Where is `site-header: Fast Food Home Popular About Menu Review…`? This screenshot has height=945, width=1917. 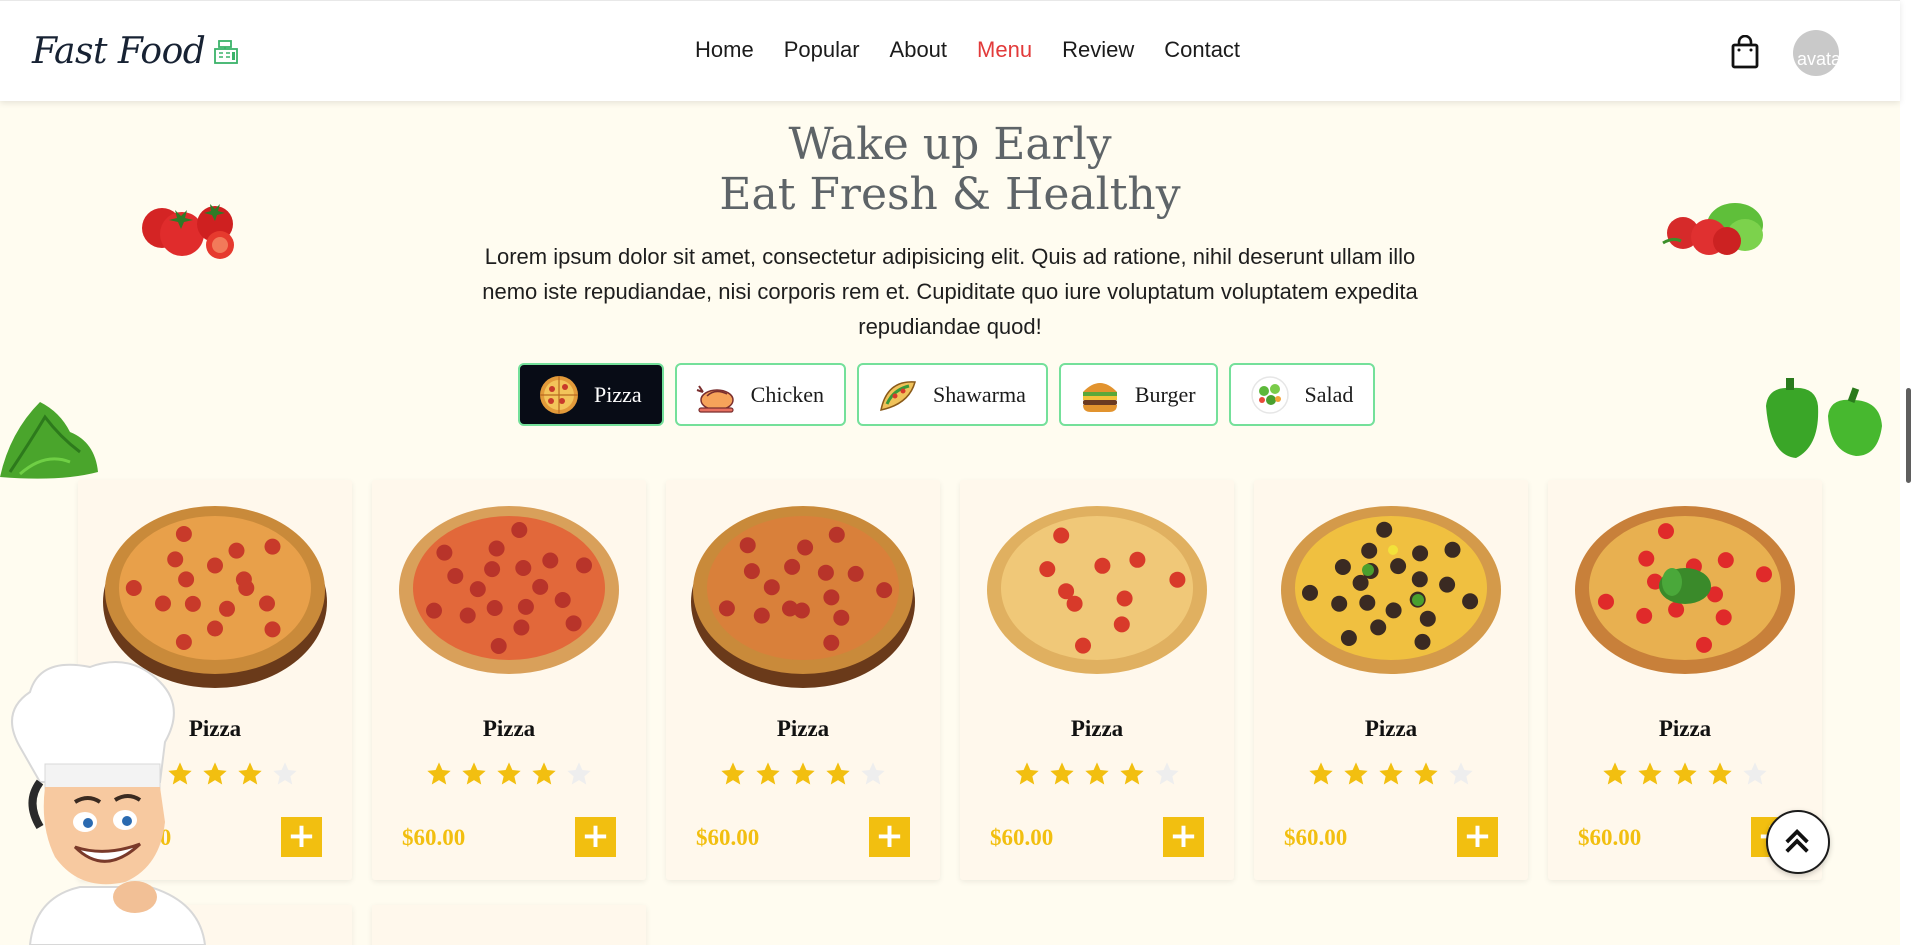
site-header: Fast Food Home Popular About Menu Review… is located at coordinates (950, 50).